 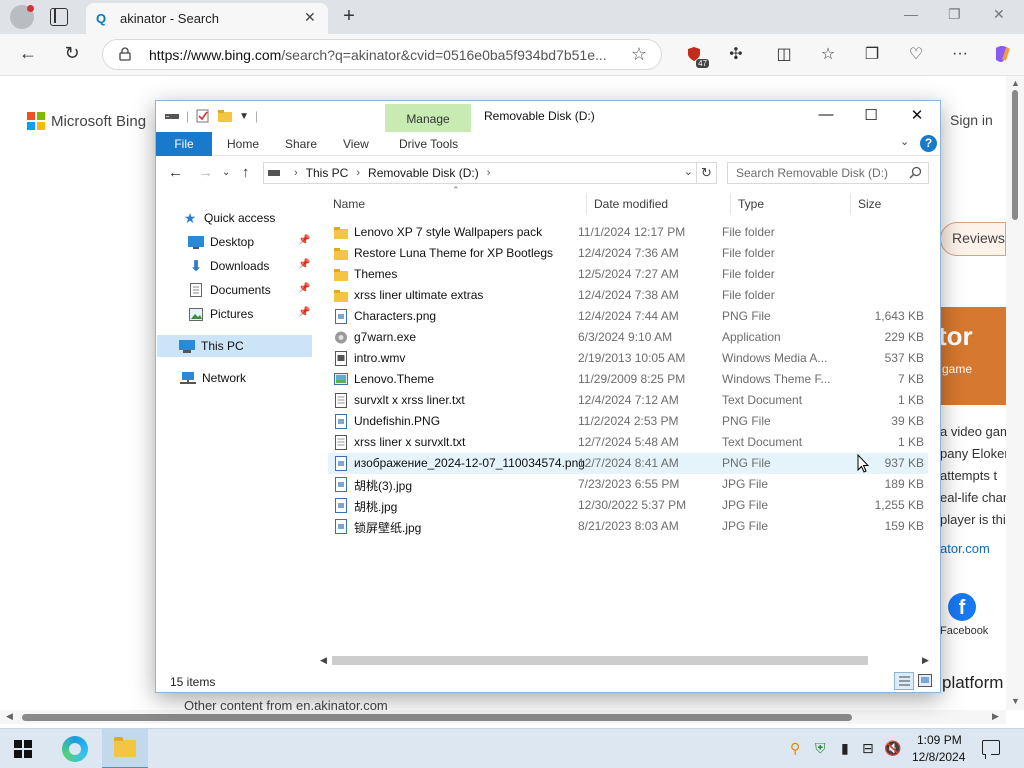 I want to click on clock-date: 12/8/2024, so click(x=938, y=757).